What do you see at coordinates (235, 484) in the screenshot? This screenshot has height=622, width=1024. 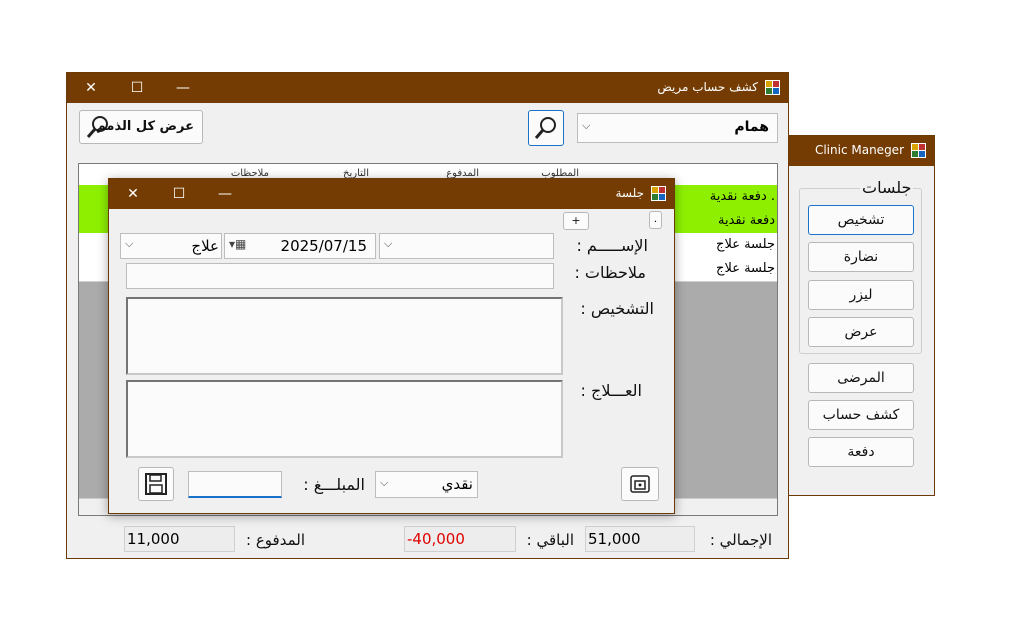 I see `amount-input` at bounding box center [235, 484].